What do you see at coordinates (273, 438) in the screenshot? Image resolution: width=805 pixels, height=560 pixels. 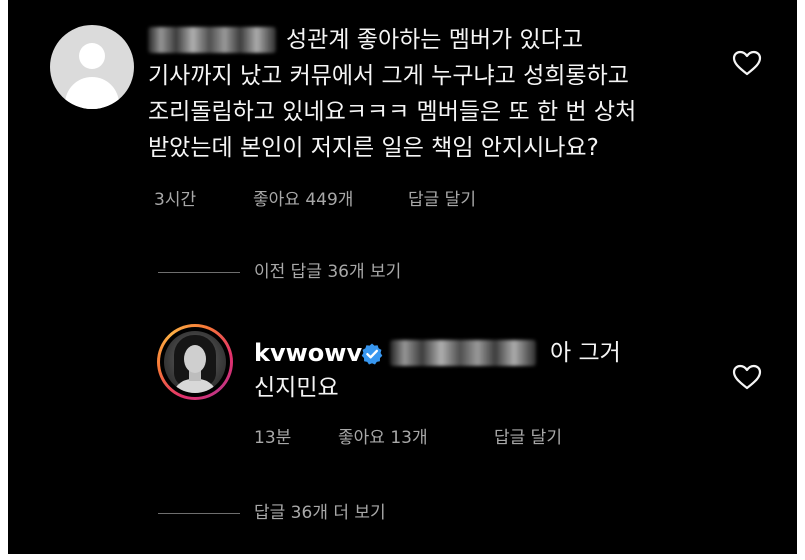 I see `reply-timestamp: 13분` at bounding box center [273, 438].